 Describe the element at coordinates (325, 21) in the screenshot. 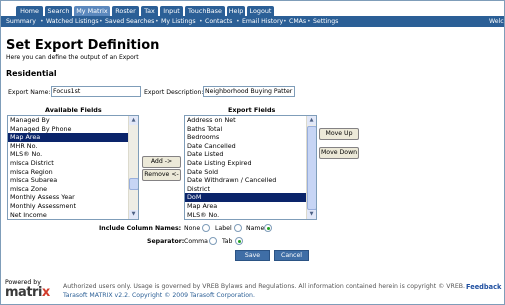

I see `subnav-settings: Settings` at that location.